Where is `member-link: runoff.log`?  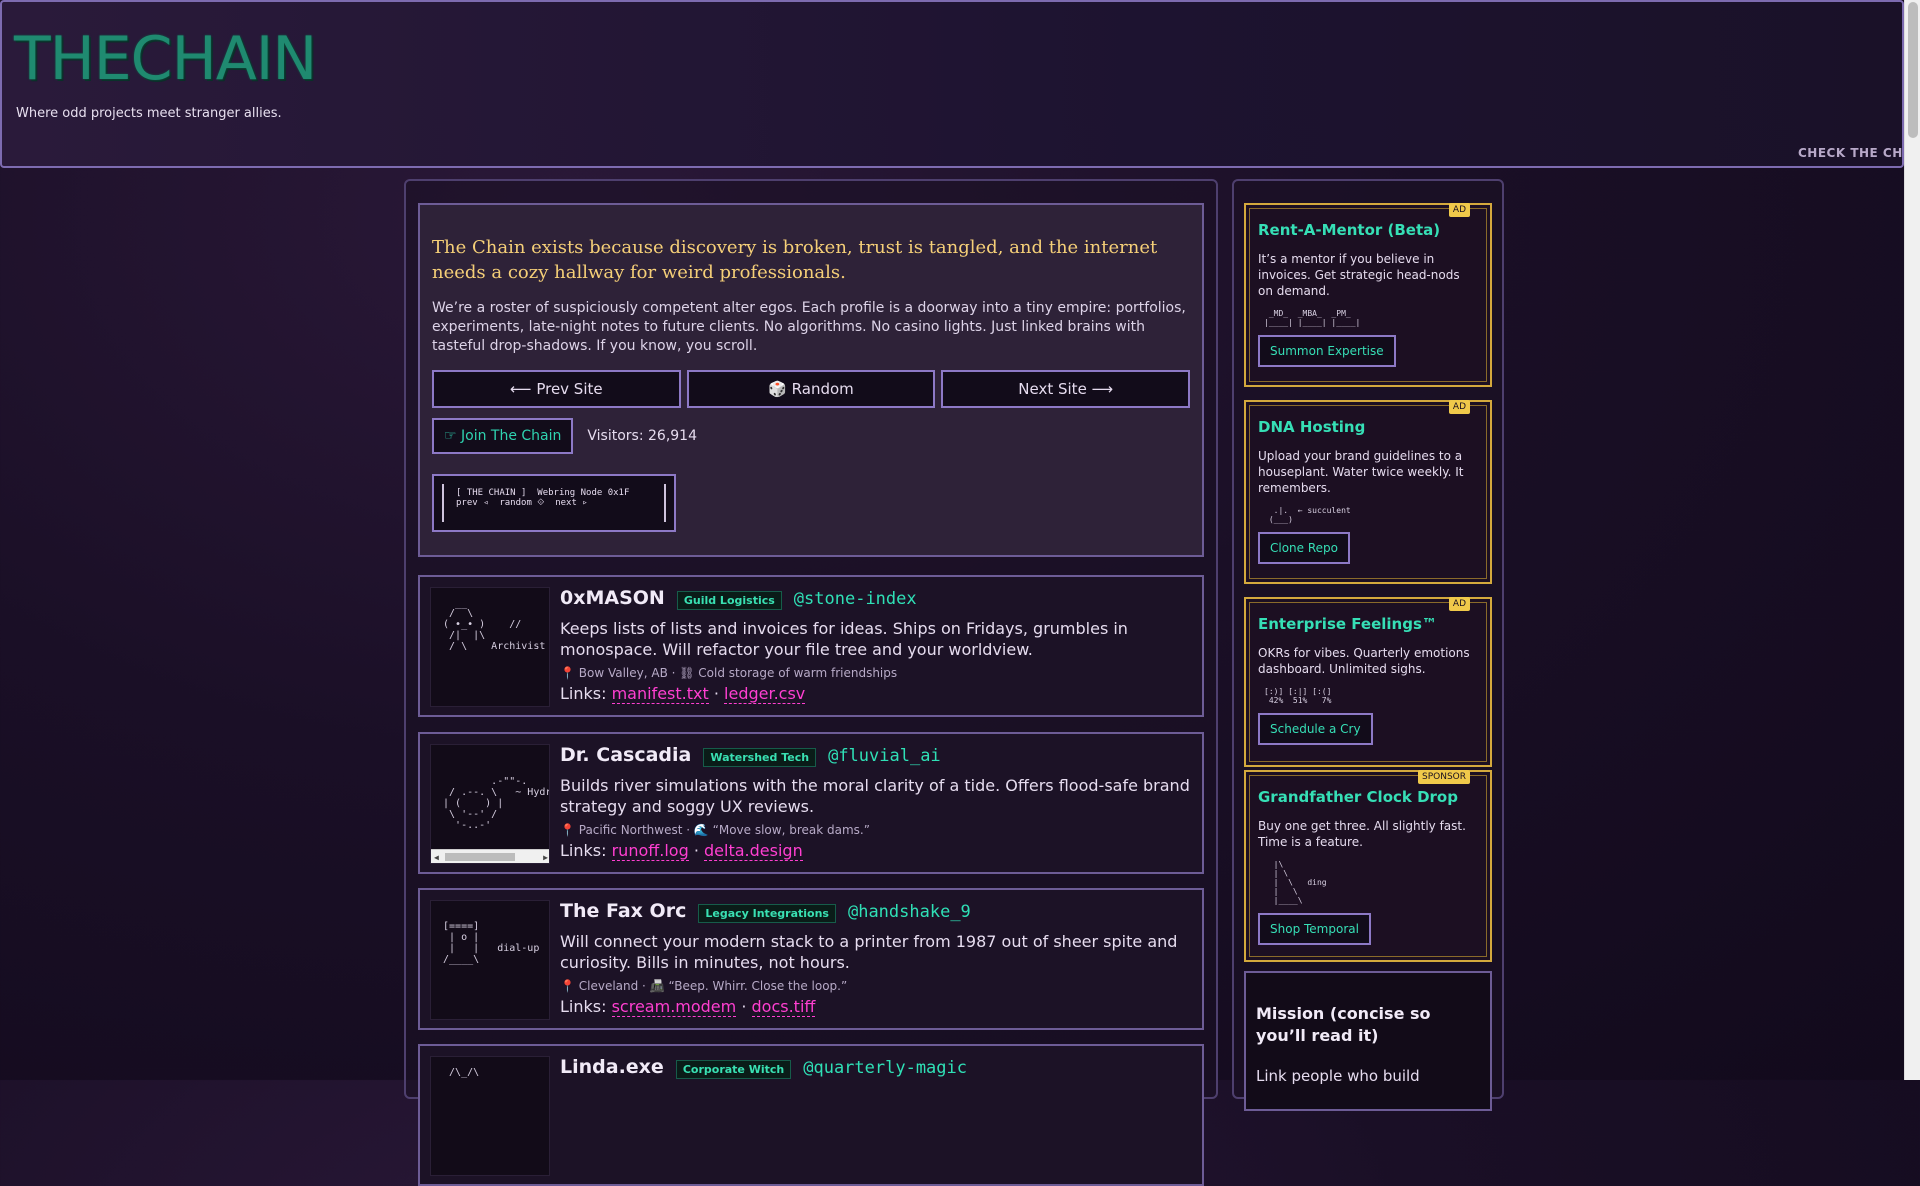
member-link: runoff.log is located at coordinates (650, 851).